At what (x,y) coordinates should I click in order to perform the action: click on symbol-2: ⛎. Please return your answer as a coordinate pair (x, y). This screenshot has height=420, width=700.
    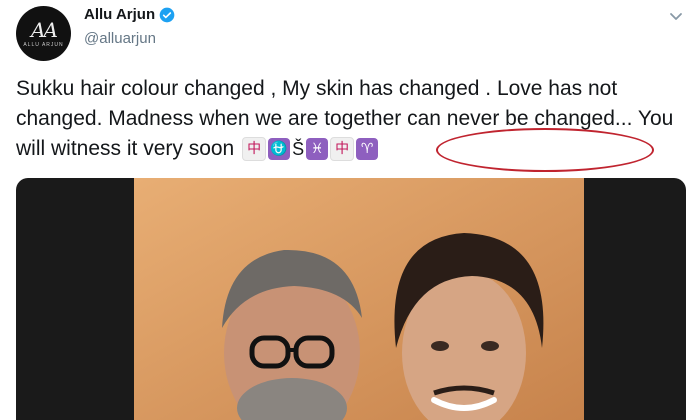
    Looking at the image, I should click on (279, 149).